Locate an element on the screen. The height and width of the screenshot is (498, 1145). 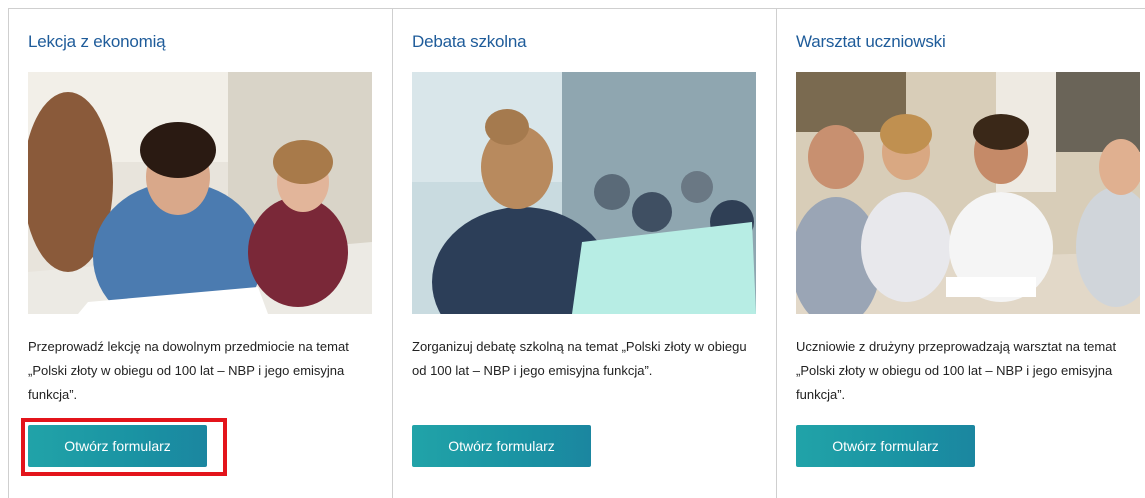
card-title: Lekcja z ekonomią is located at coordinates (97, 41).